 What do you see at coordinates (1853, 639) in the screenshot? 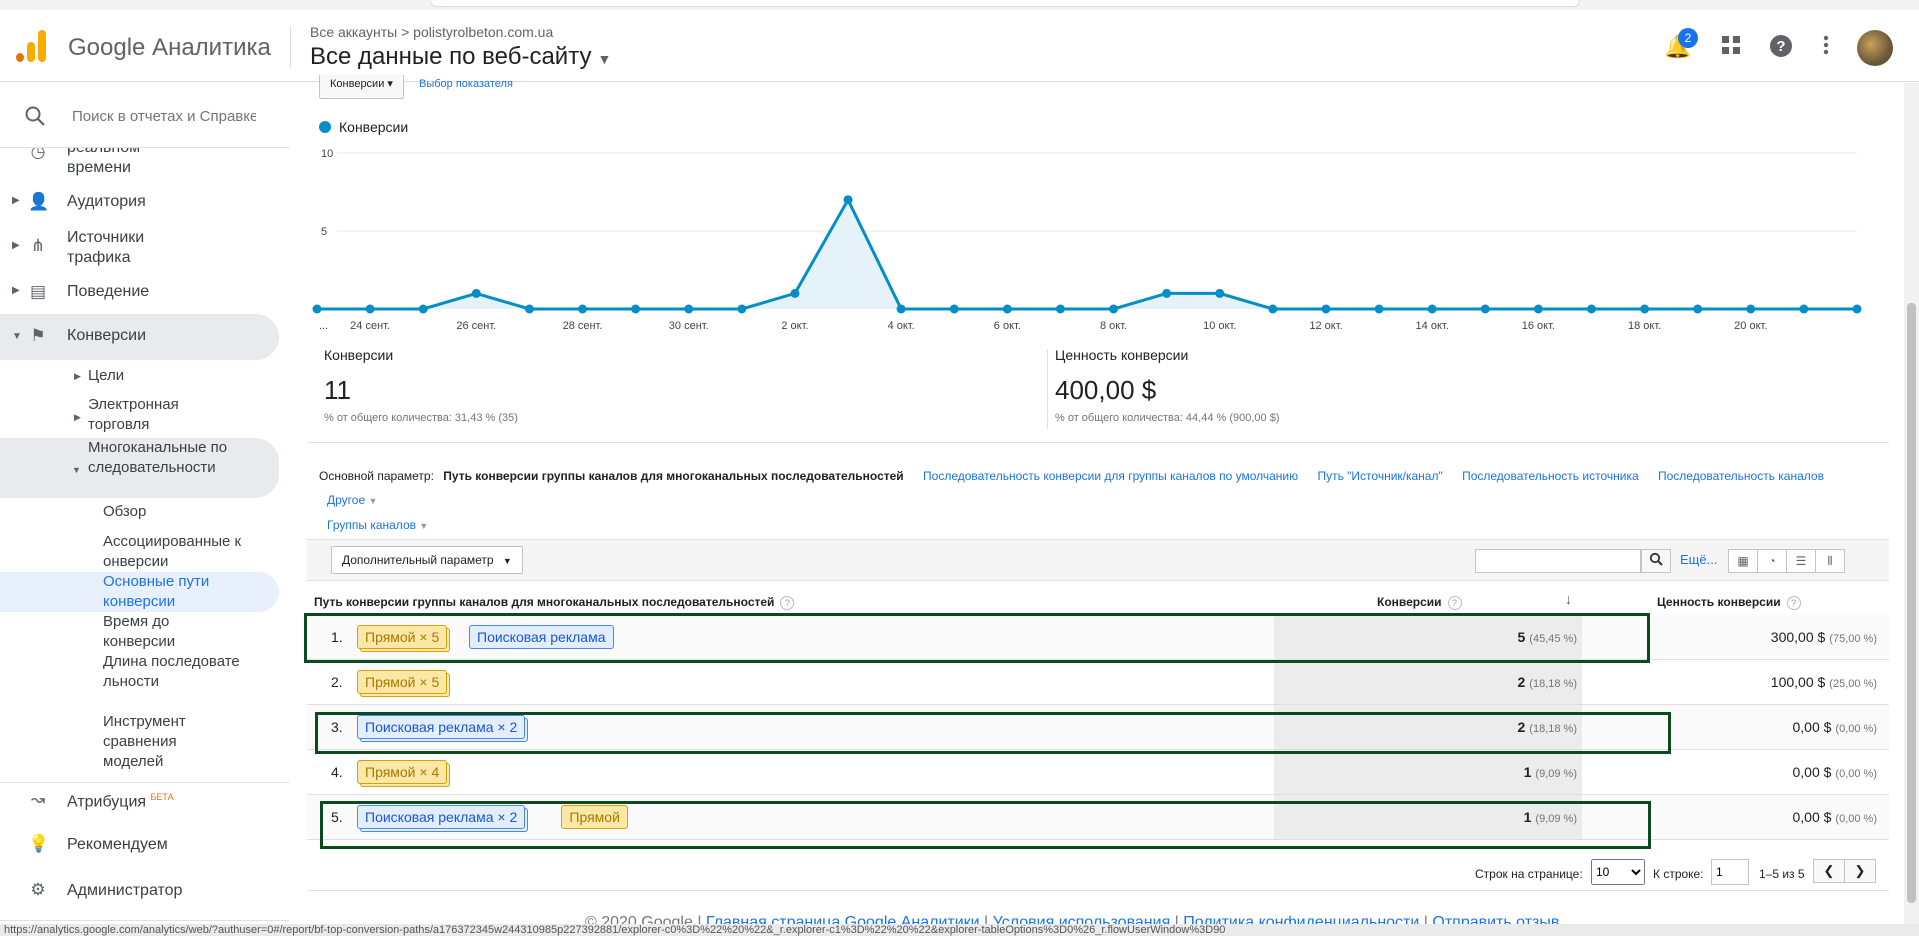
I see `value-percent: (75,00 %)` at bounding box center [1853, 639].